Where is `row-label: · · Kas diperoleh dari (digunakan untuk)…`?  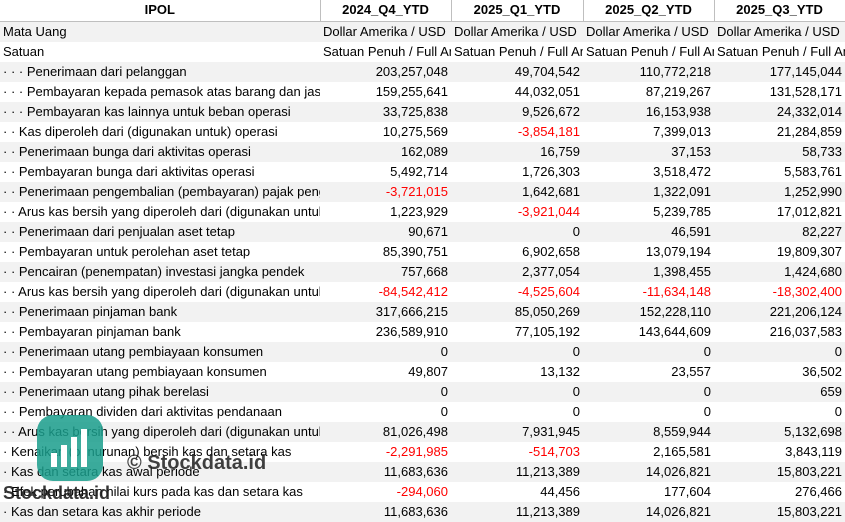 row-label: · · Kas diperoleh dari (digunakan untuk)… is located at coordinates (160, 131).